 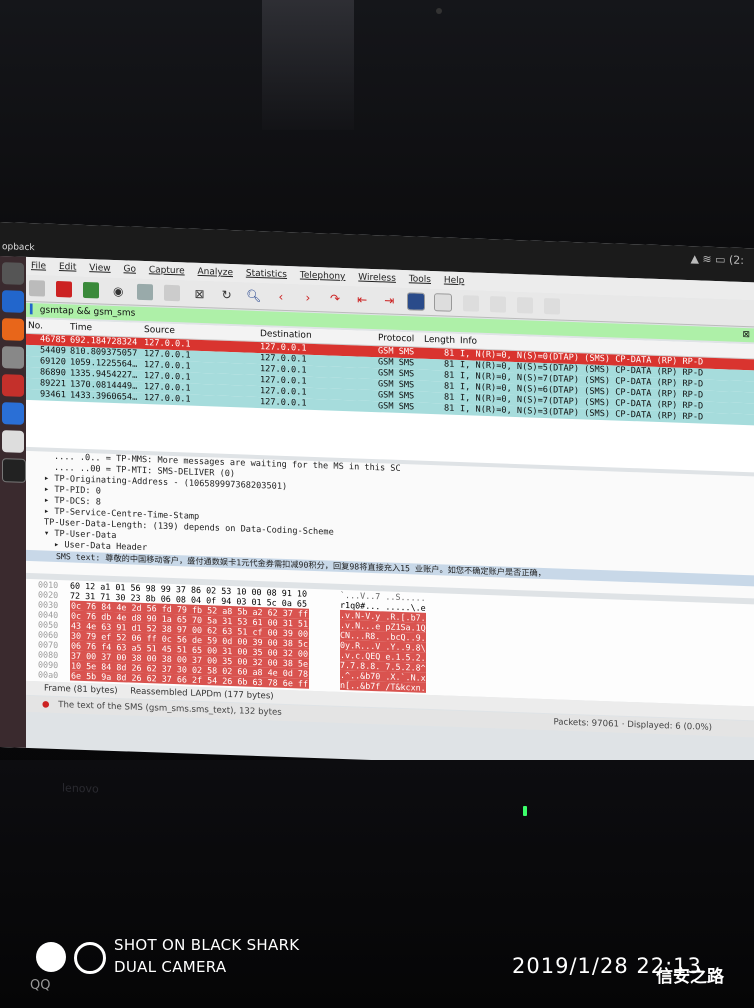 What do you see at coordinates (13, 329) in the screenshot?
I see `firefox-icon` at bounding box center [13, 329].